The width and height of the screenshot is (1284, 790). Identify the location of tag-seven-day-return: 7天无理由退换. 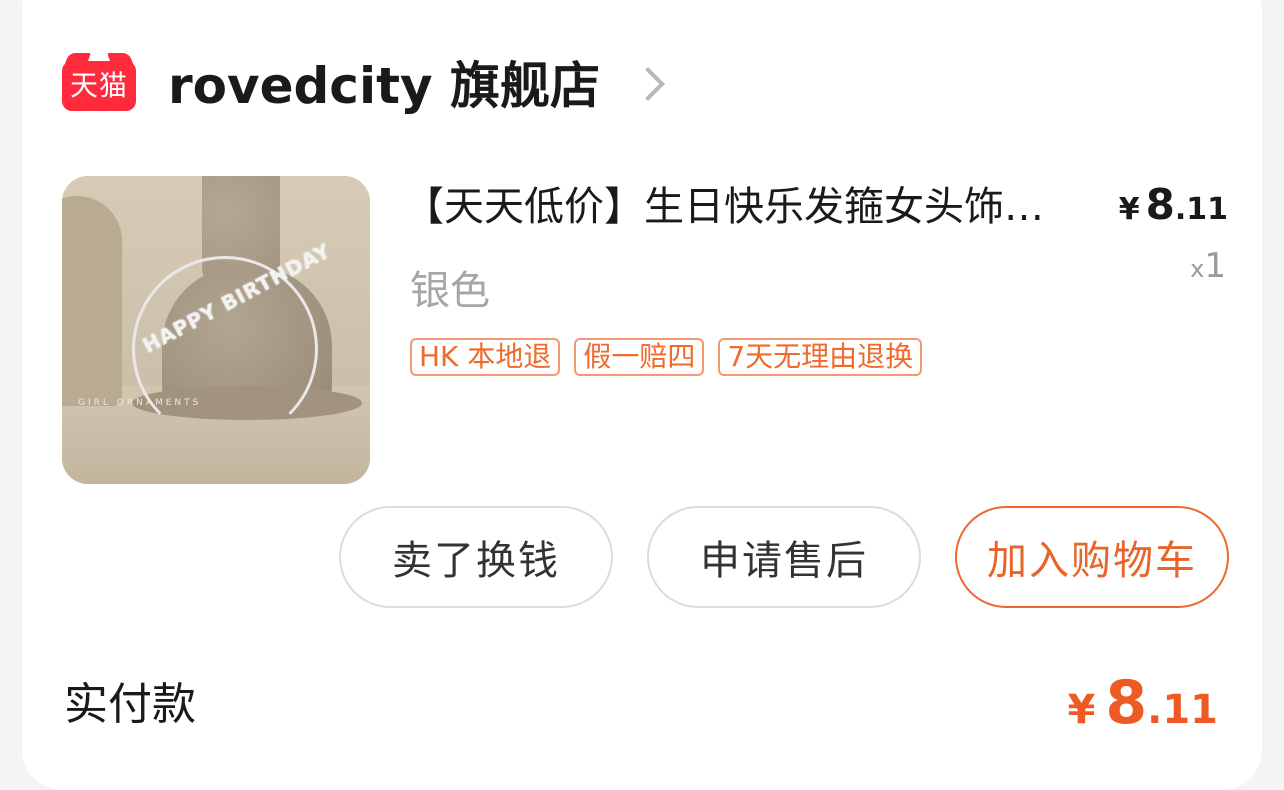
(820, 357).